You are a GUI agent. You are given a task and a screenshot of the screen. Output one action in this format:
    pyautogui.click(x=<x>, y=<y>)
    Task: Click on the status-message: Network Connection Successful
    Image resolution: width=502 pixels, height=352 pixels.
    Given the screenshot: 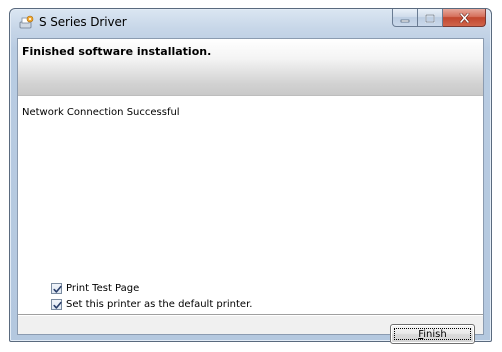 What is the action you would take?
    pyautogui.click(x=101, y=112)
    